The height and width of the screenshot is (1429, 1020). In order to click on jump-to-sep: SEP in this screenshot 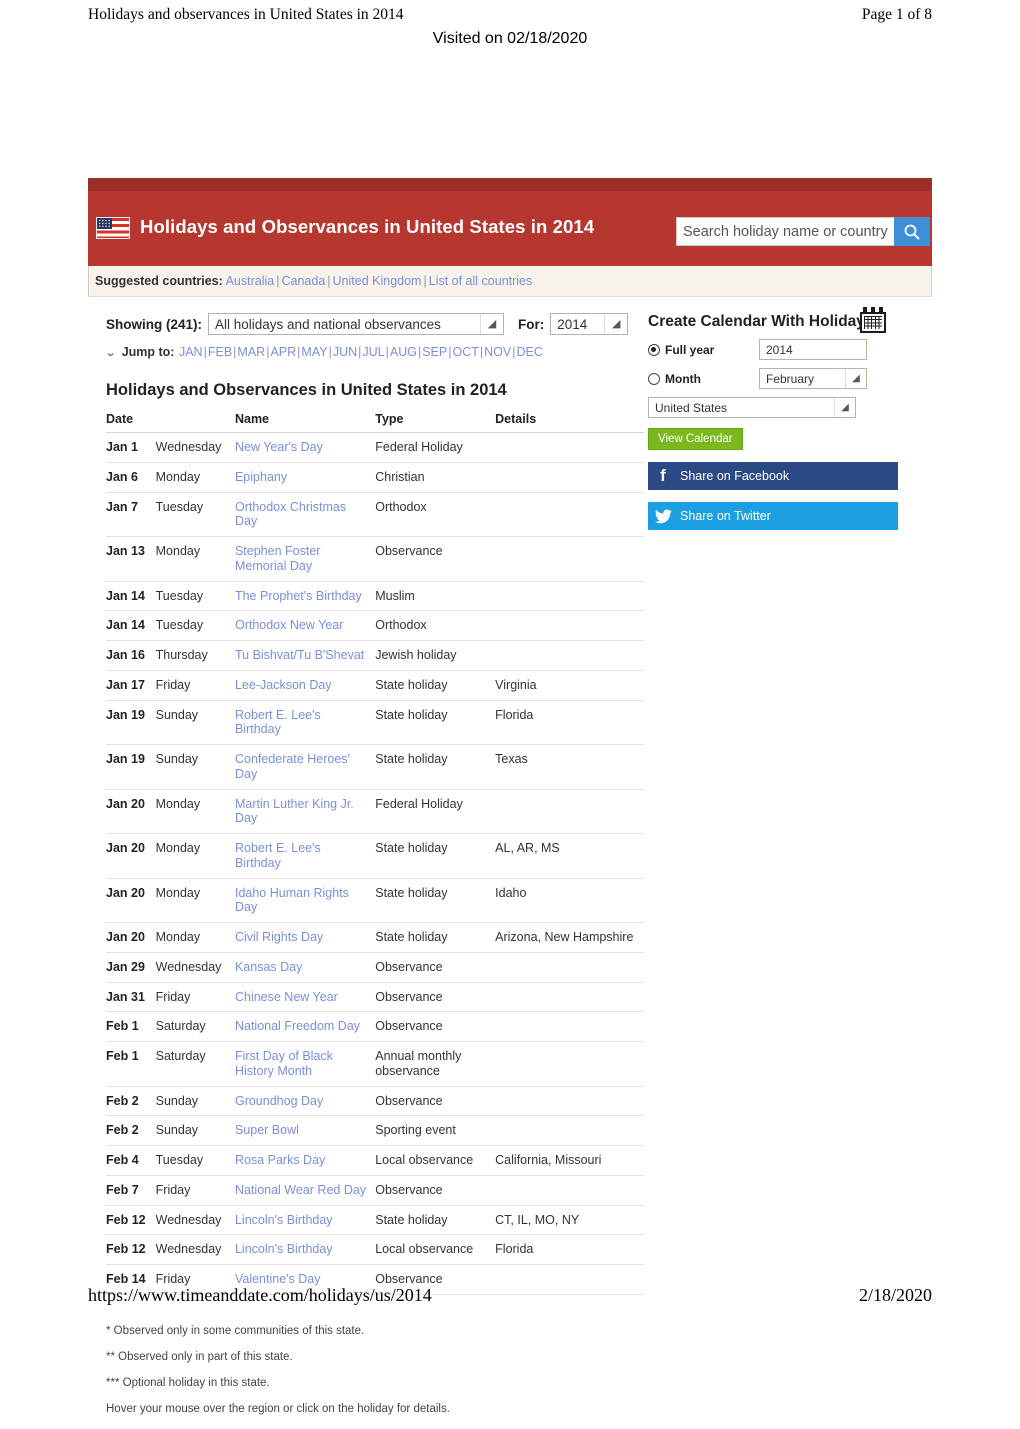, I will do `click(434, 352)`.